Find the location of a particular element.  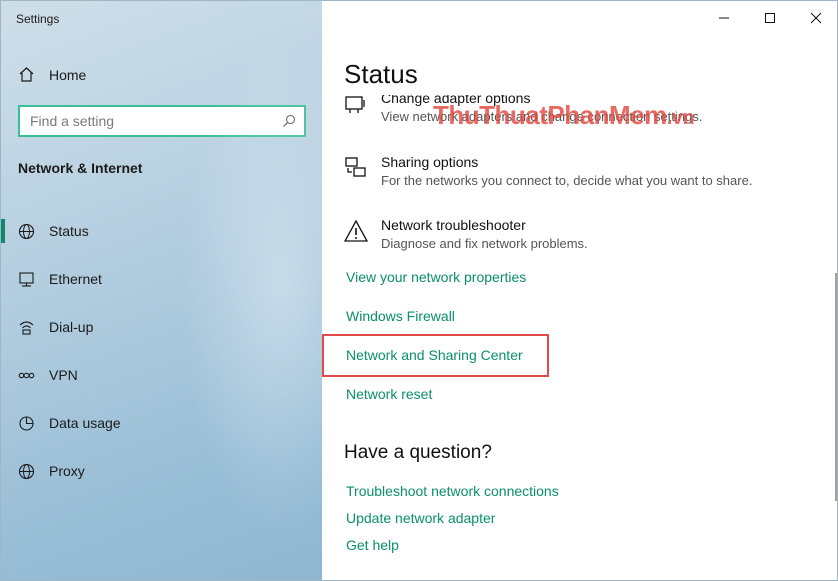

scrollbar is located at coordinates (836, 387).